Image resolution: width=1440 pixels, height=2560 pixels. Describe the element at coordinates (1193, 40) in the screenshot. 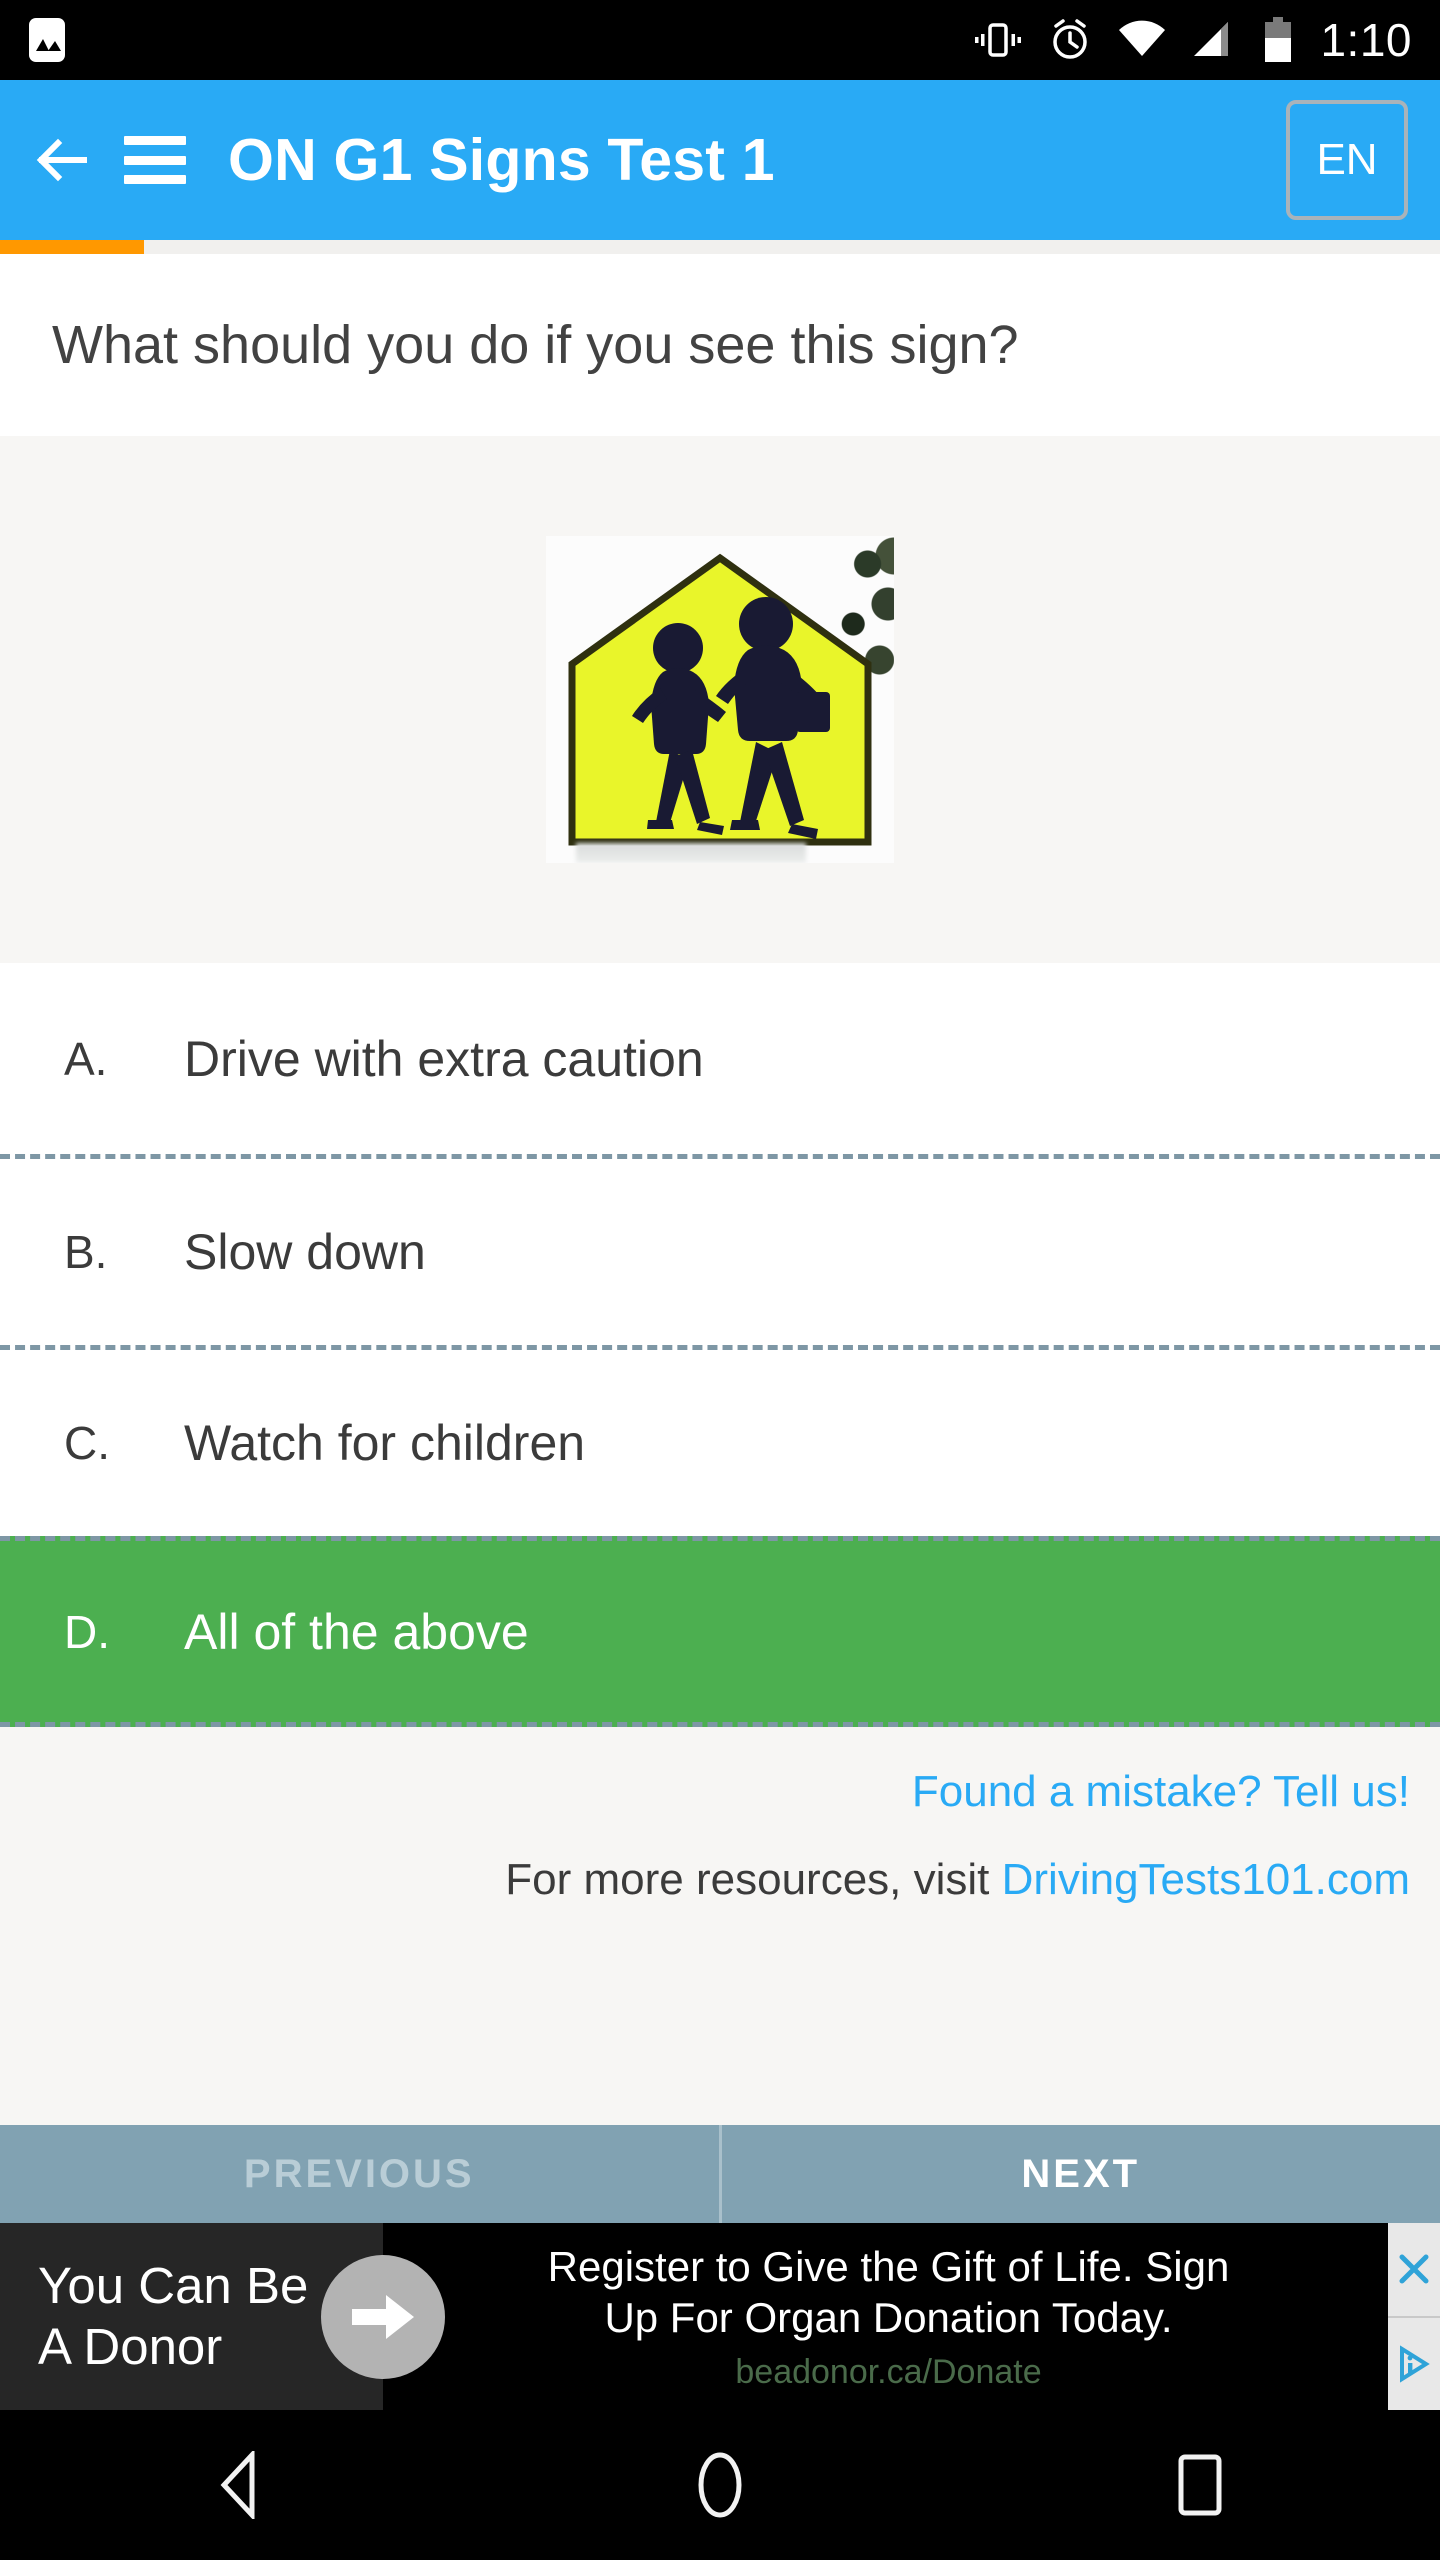

I see `status-bar-right: 1:10` at that location.